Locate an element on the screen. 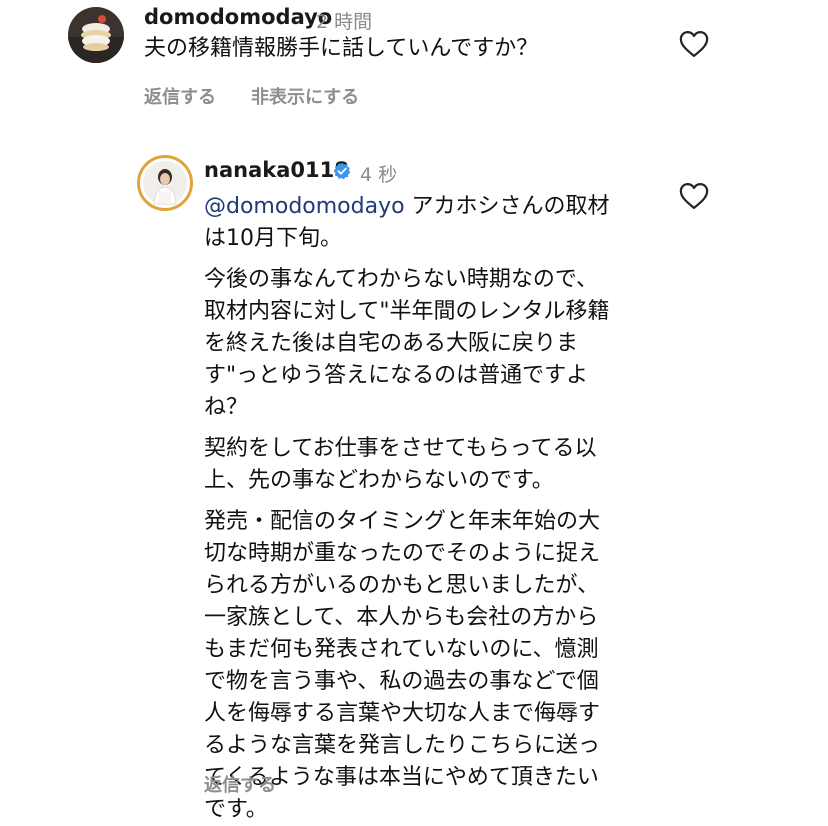 The height and width of the screenshot is (826, 828). reply-line: 契約をしてお仕事をさせてもらってる以 is located at coordinates (400, 448).